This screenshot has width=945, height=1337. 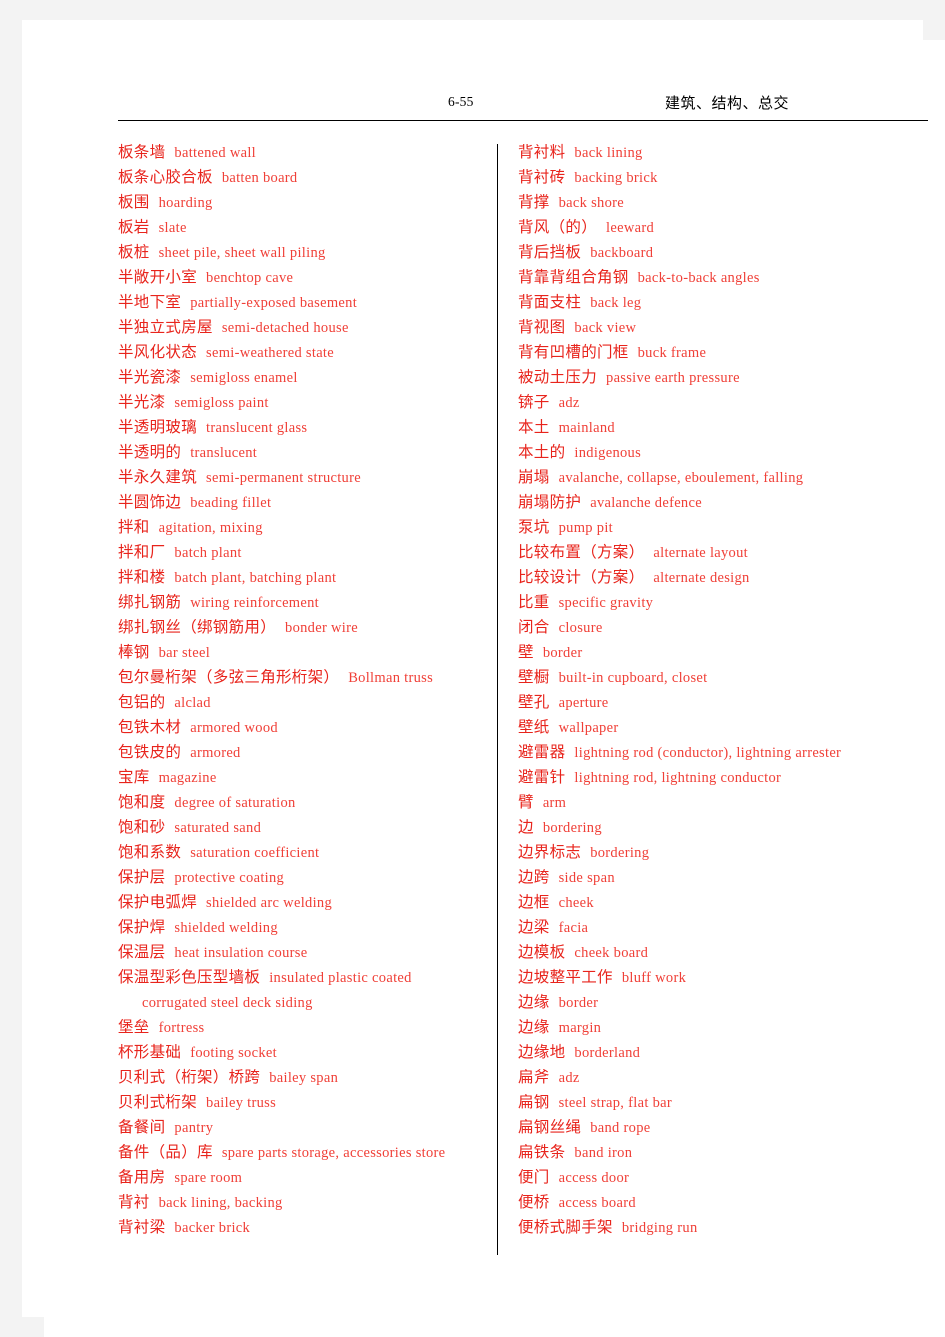 I want to click on term-chinese: 半独立式房屋, so click(x=165, y=327).